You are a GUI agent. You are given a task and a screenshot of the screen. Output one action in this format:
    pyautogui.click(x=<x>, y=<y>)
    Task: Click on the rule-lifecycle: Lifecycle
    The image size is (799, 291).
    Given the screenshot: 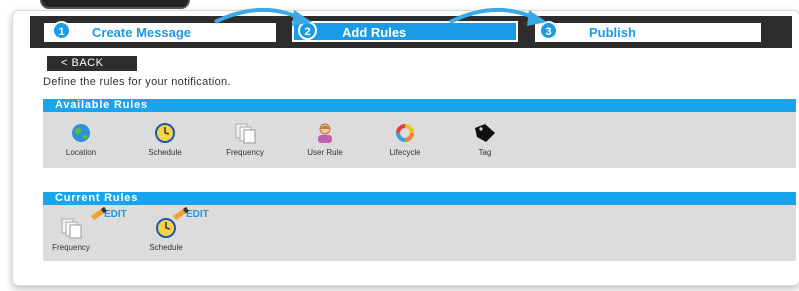 What is the action you would take?
    pyautogui.click(x=405, y=139)
    